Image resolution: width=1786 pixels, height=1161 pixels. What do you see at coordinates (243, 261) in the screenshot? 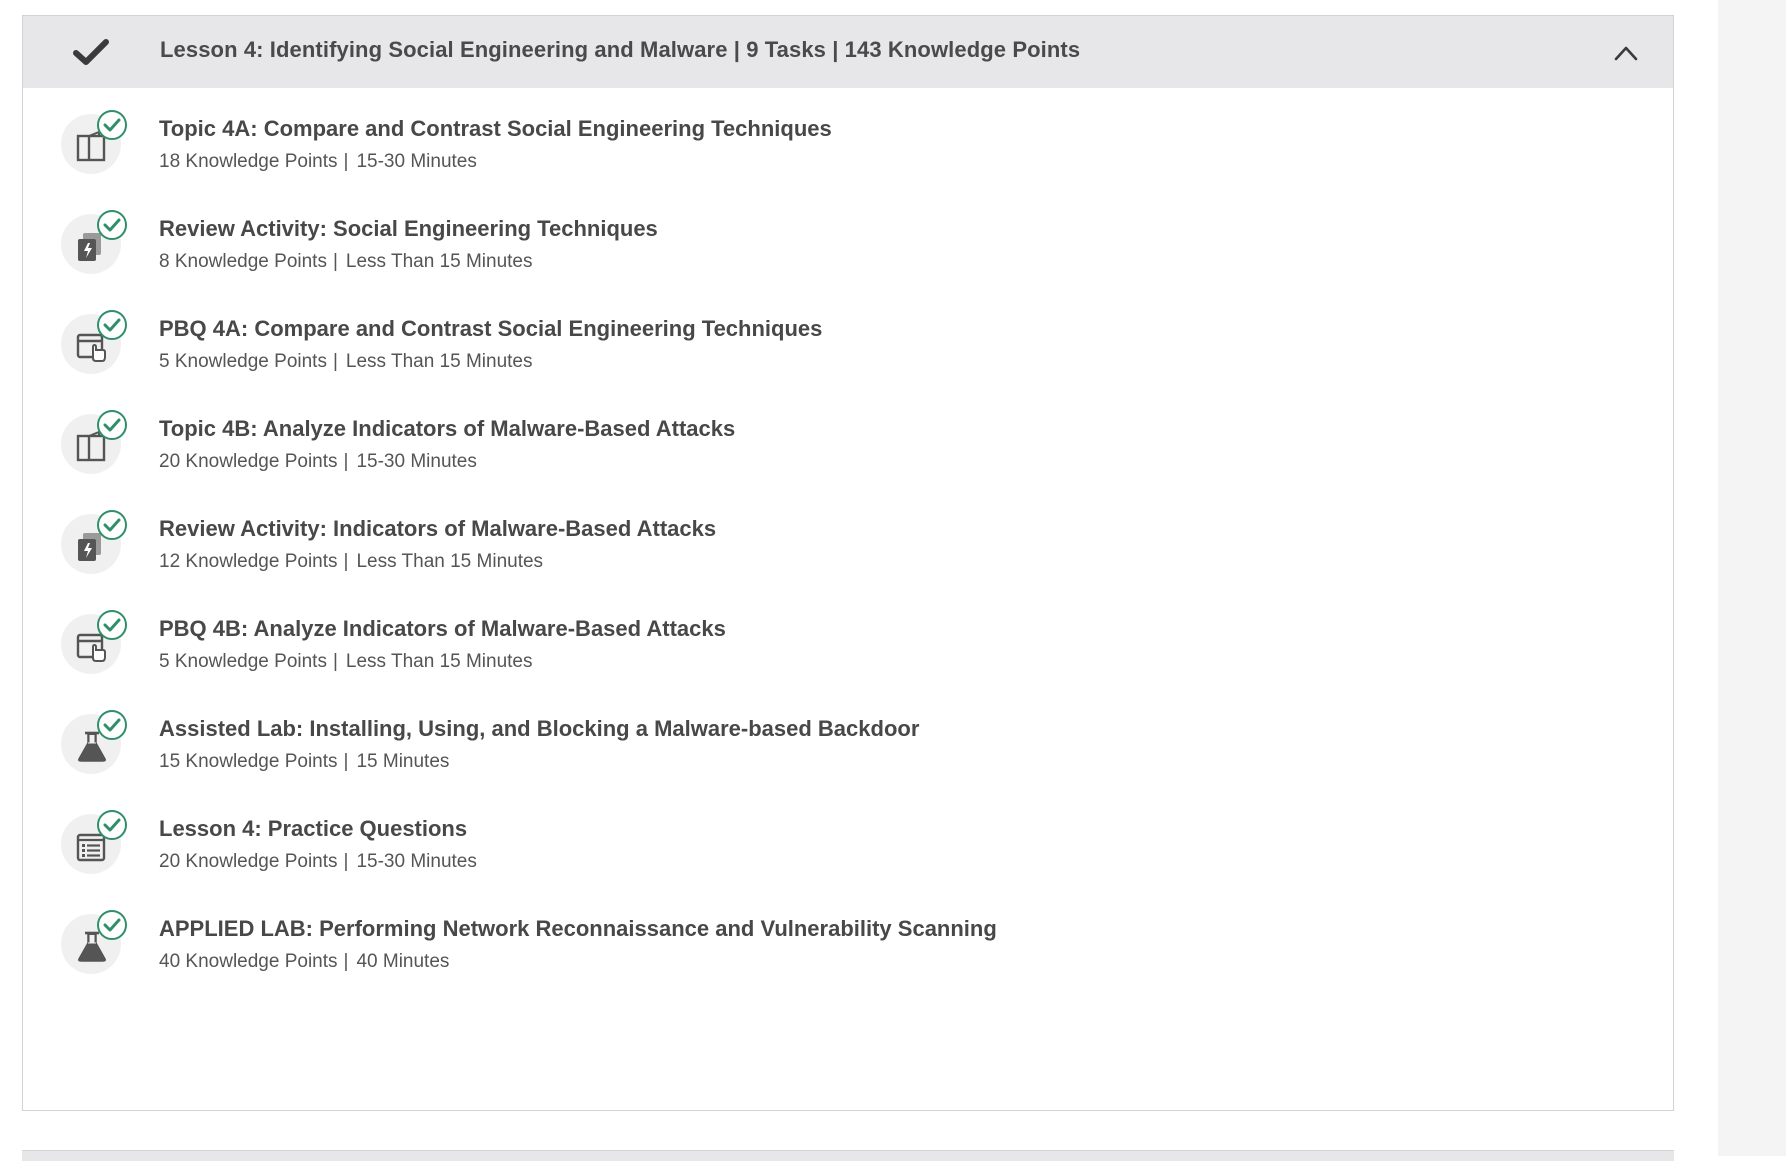
I see `task-points: 8 Knowledge Points` at bounding box center [243, 261].